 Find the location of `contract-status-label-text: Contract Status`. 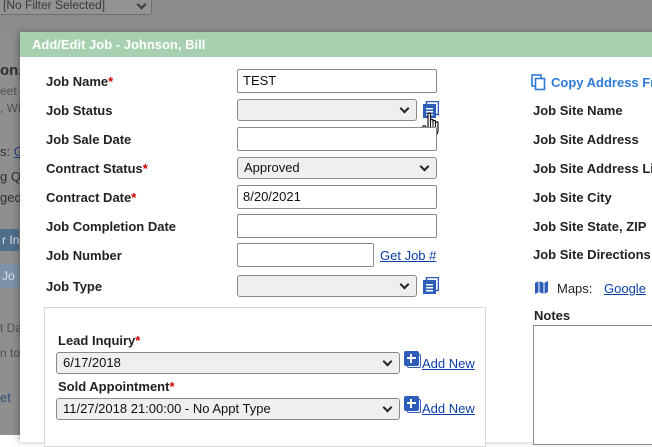

contract-status-label-text: Contract Status is located at coordinates (94, 168).